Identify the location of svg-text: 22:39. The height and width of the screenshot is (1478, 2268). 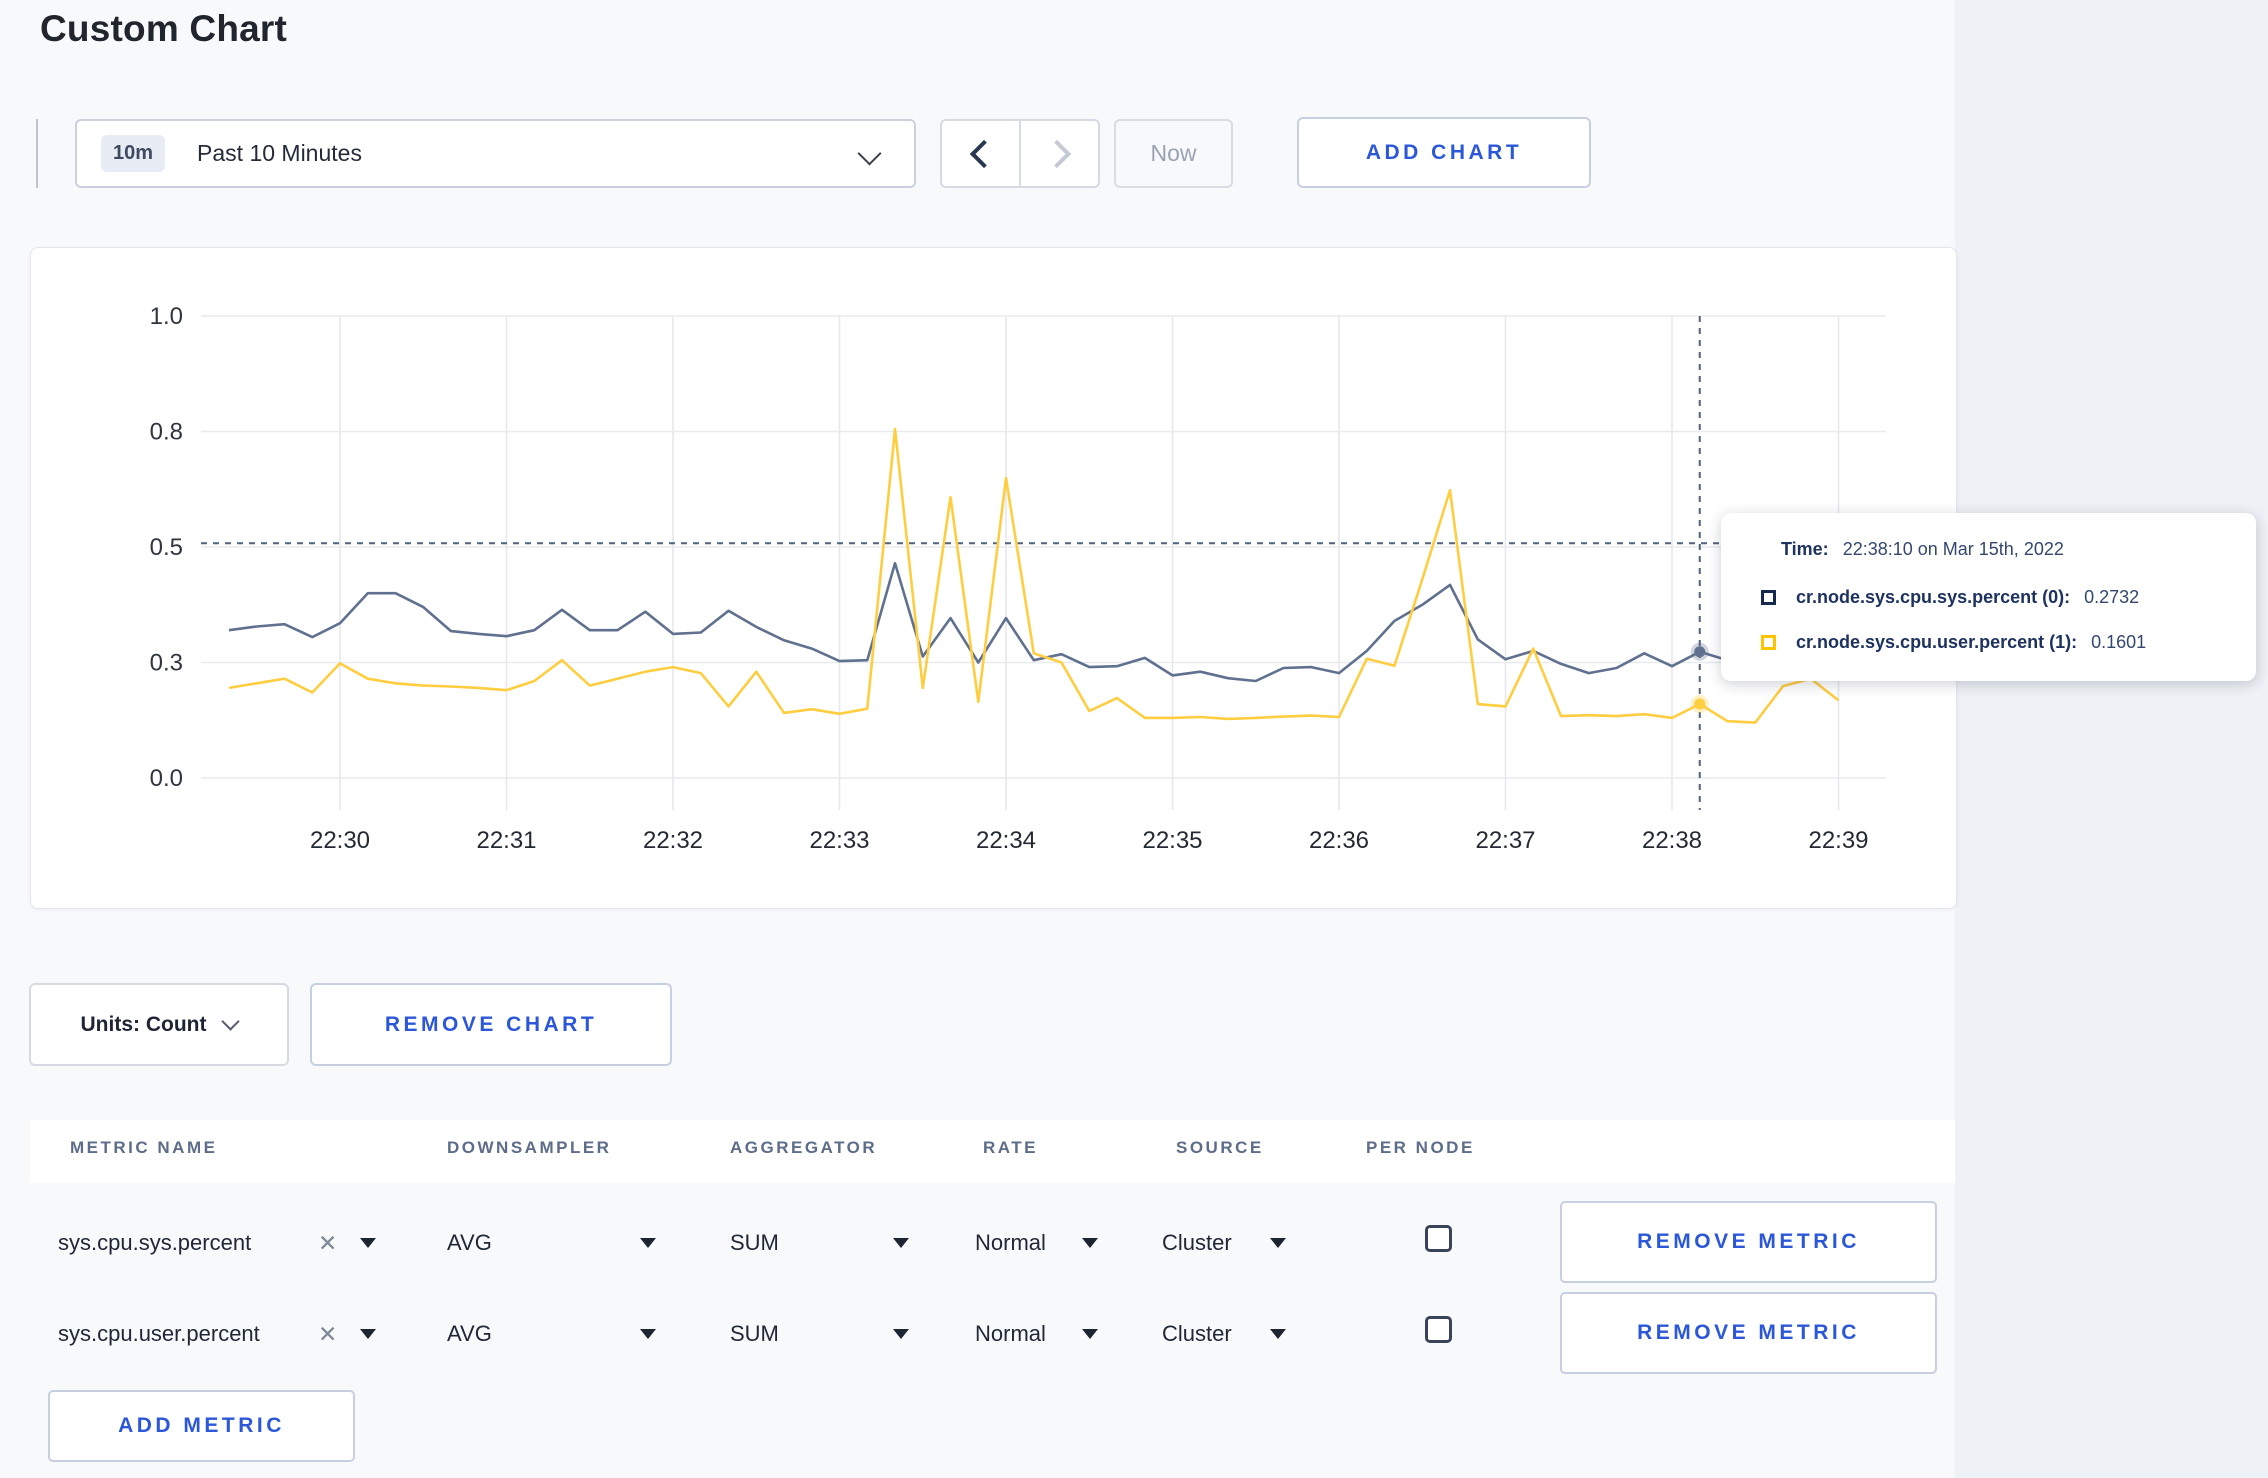
(1838, 840).